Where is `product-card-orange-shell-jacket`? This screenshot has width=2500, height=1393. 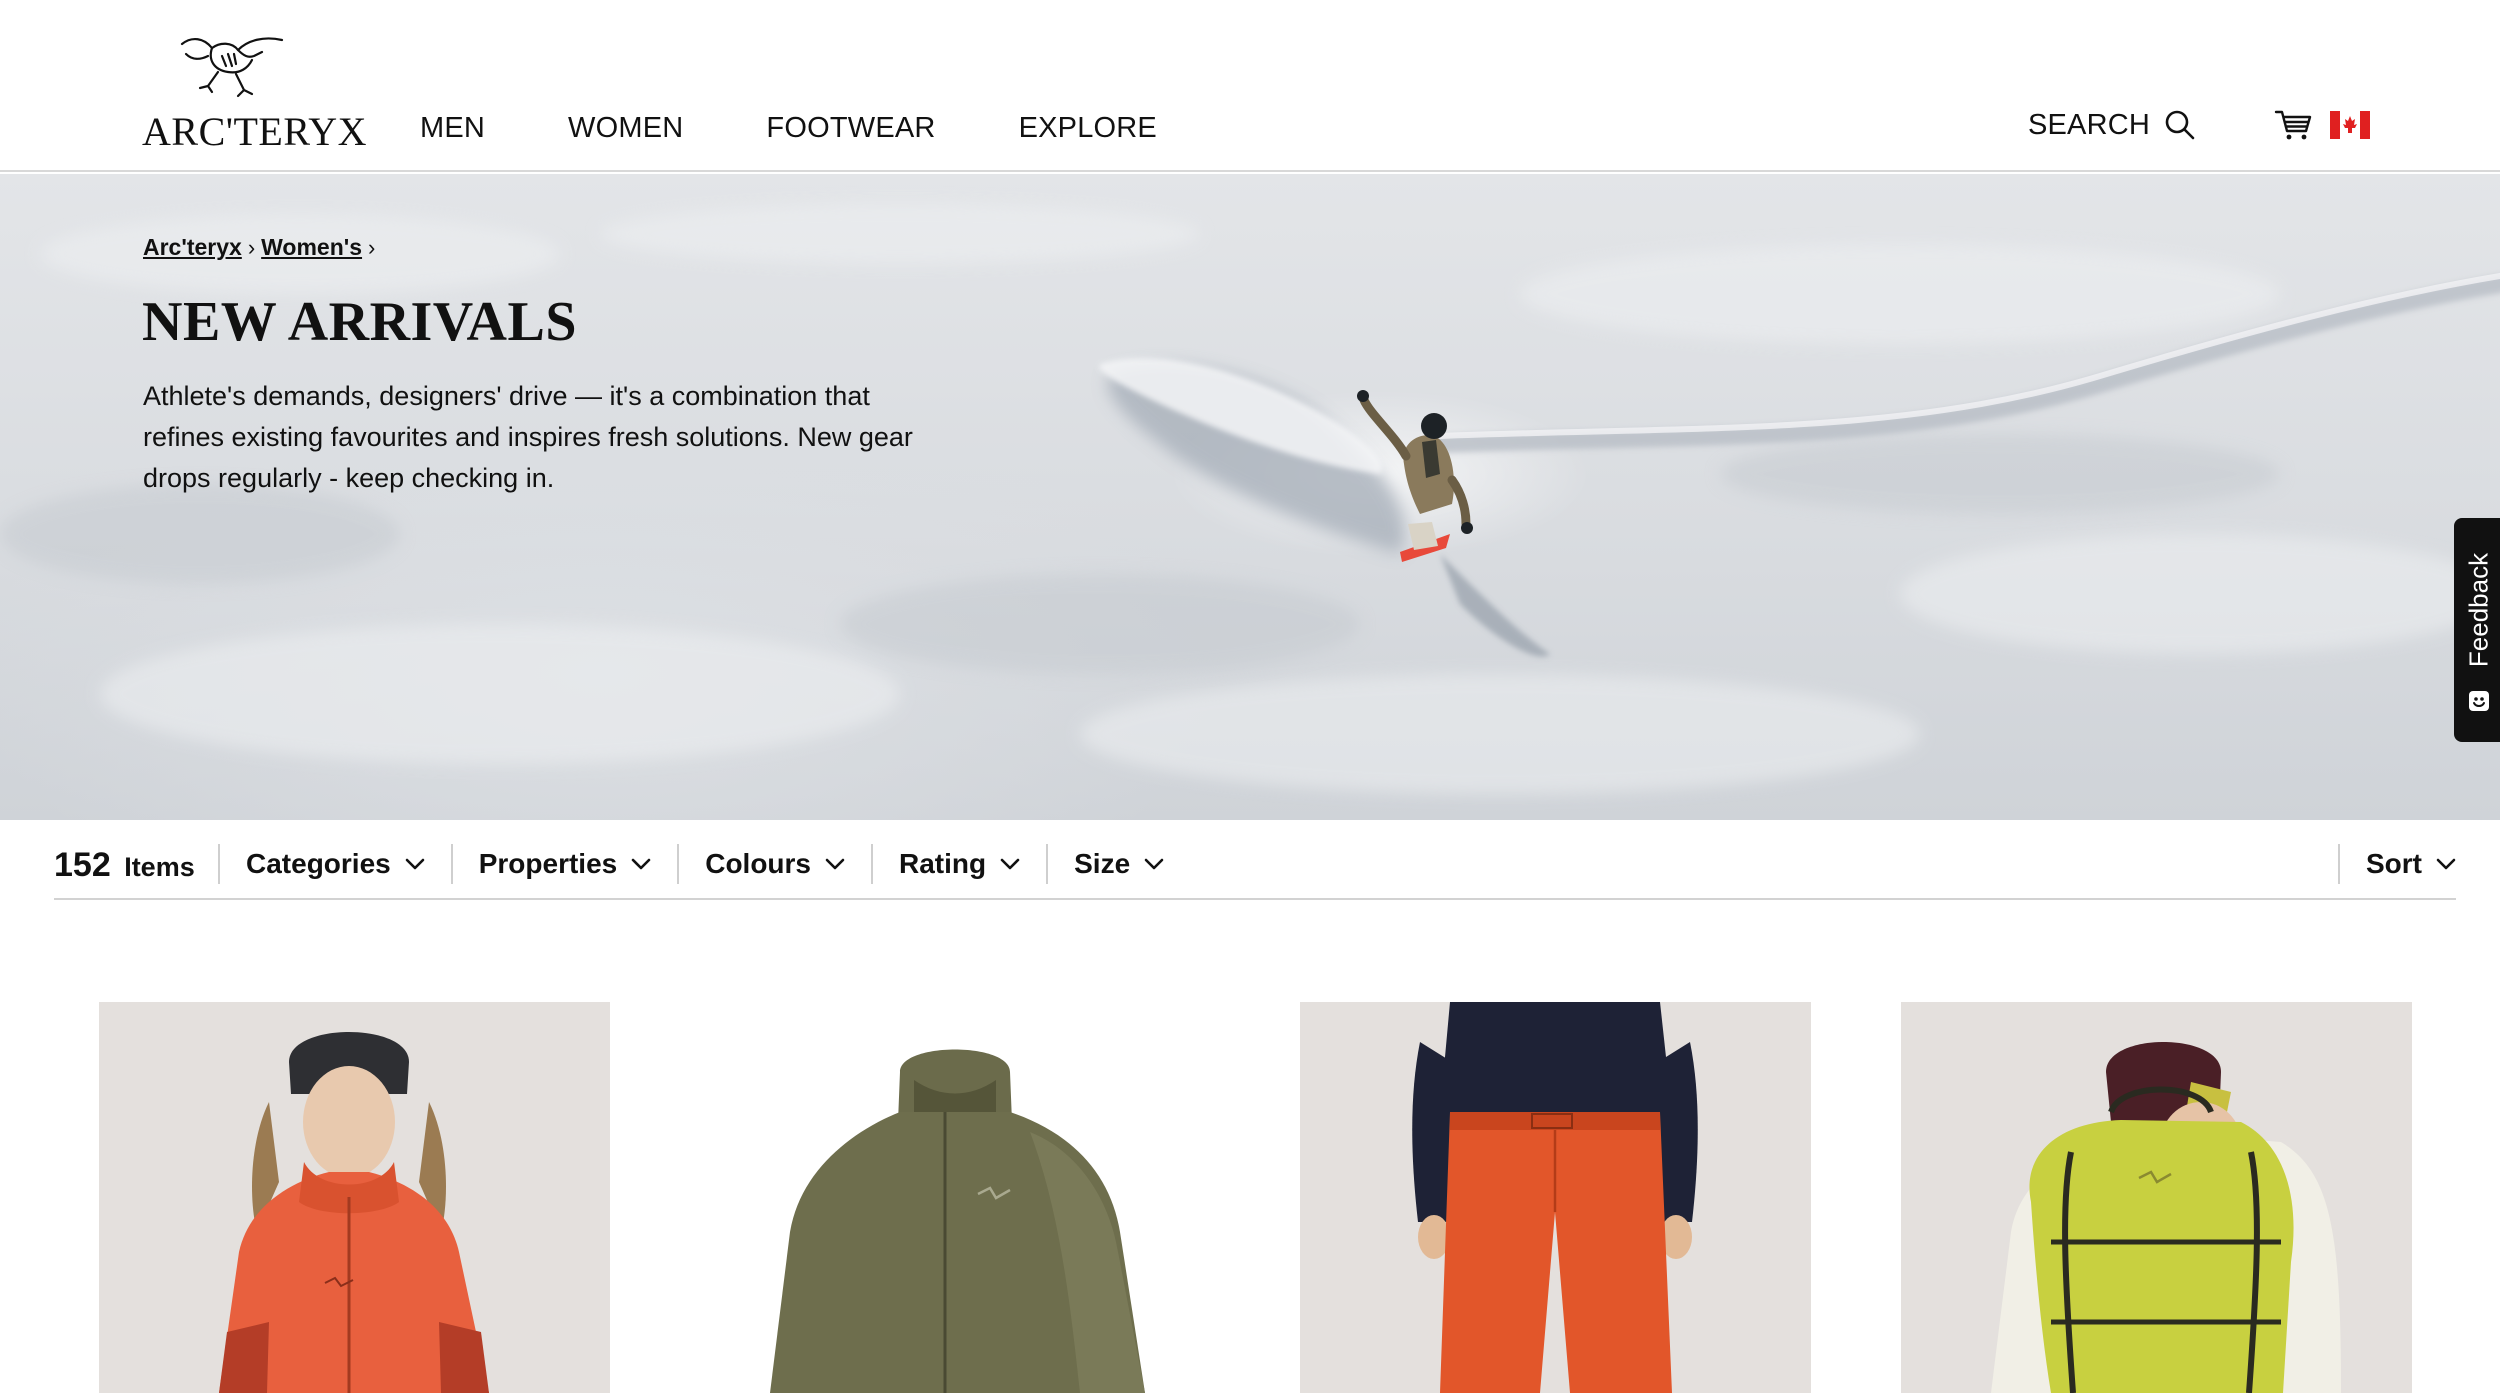 product-card-orange-shell-jacket is located at coordinates (354, 1197).